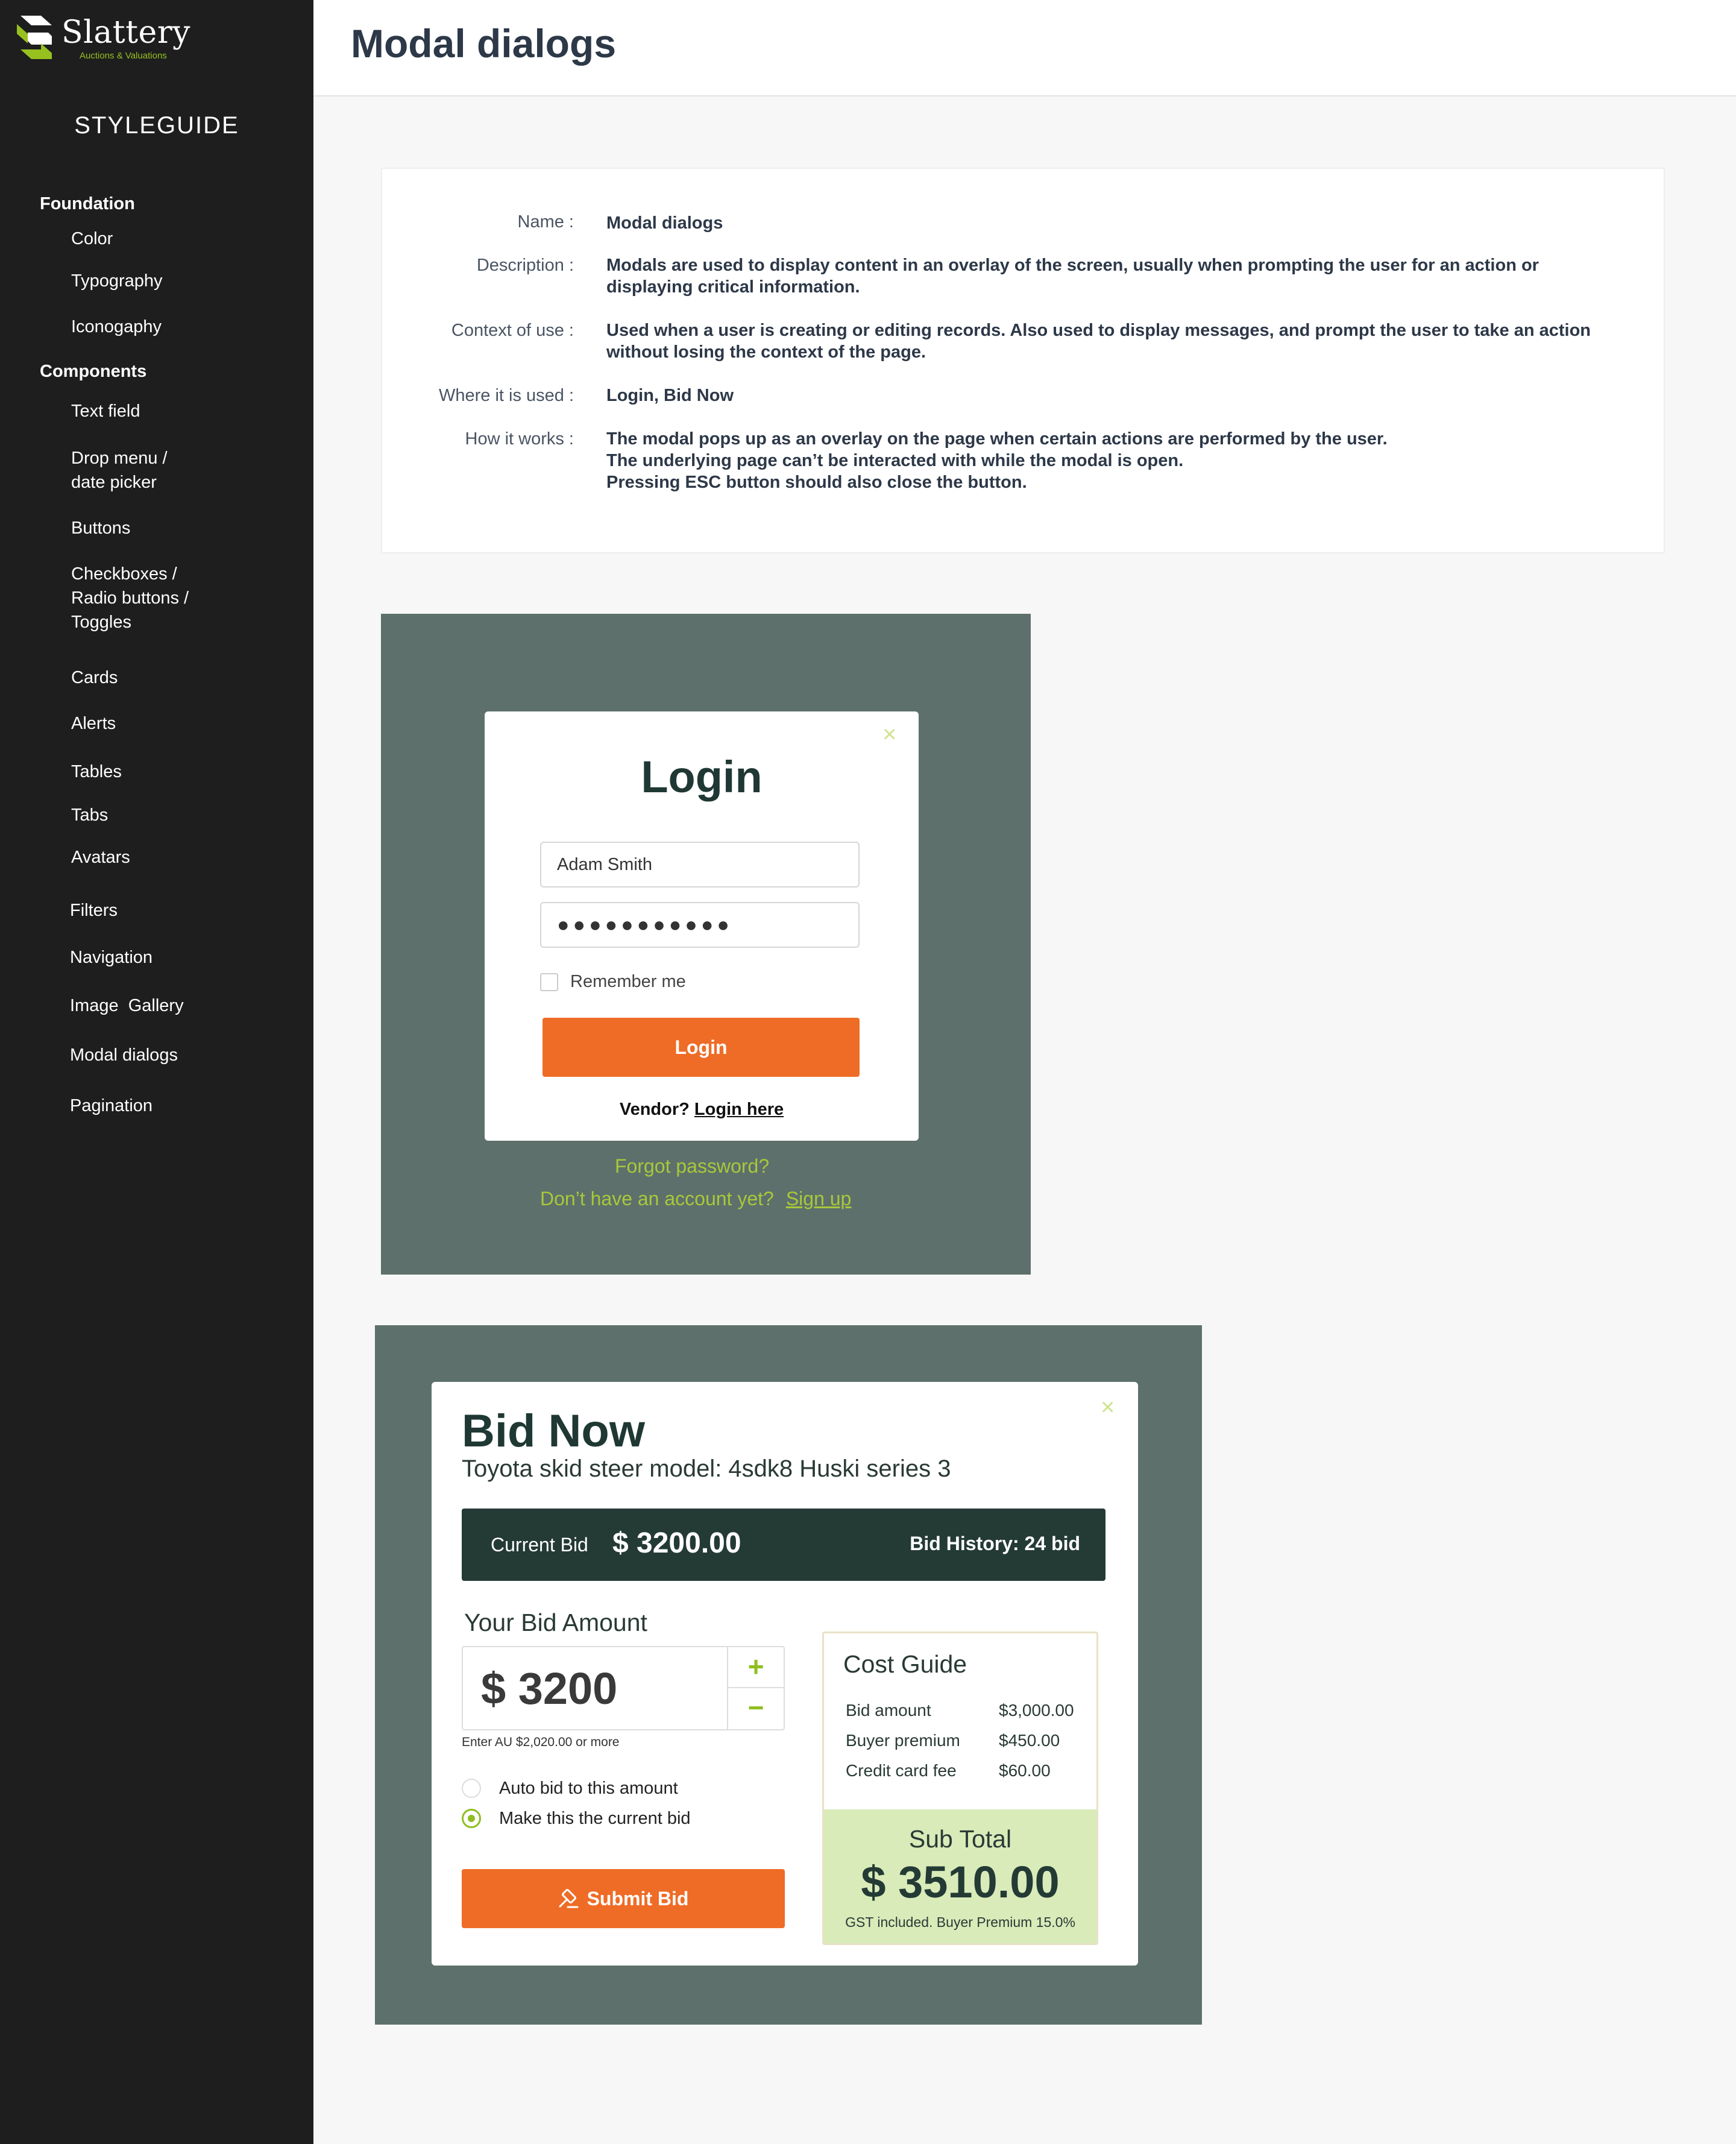 Image resolution: width=1736 pixels, height=2144 pixels. What do you see at coordinates (126, 32) in the screenshot?
I see `brand-name: Slattery` at bounding box center [126, 32].